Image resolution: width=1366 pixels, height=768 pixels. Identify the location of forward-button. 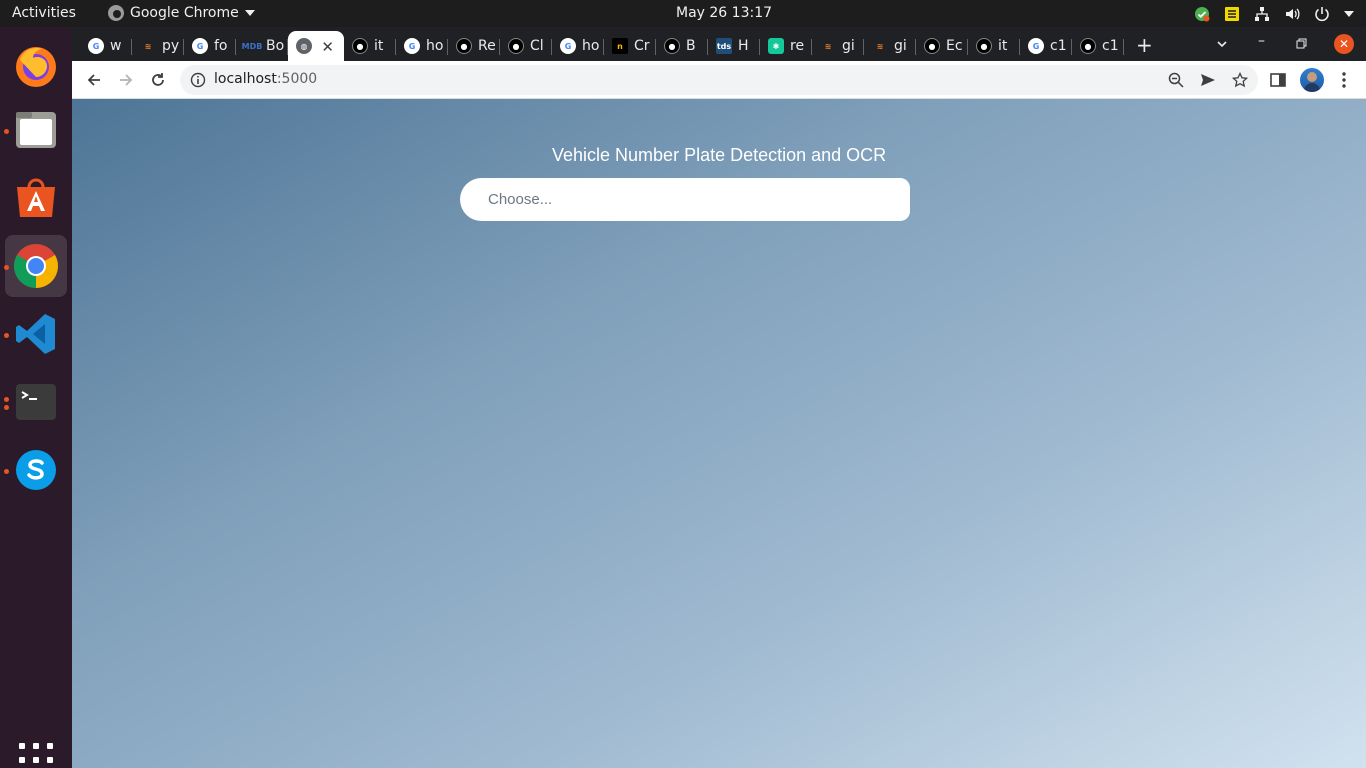
(126, 80).